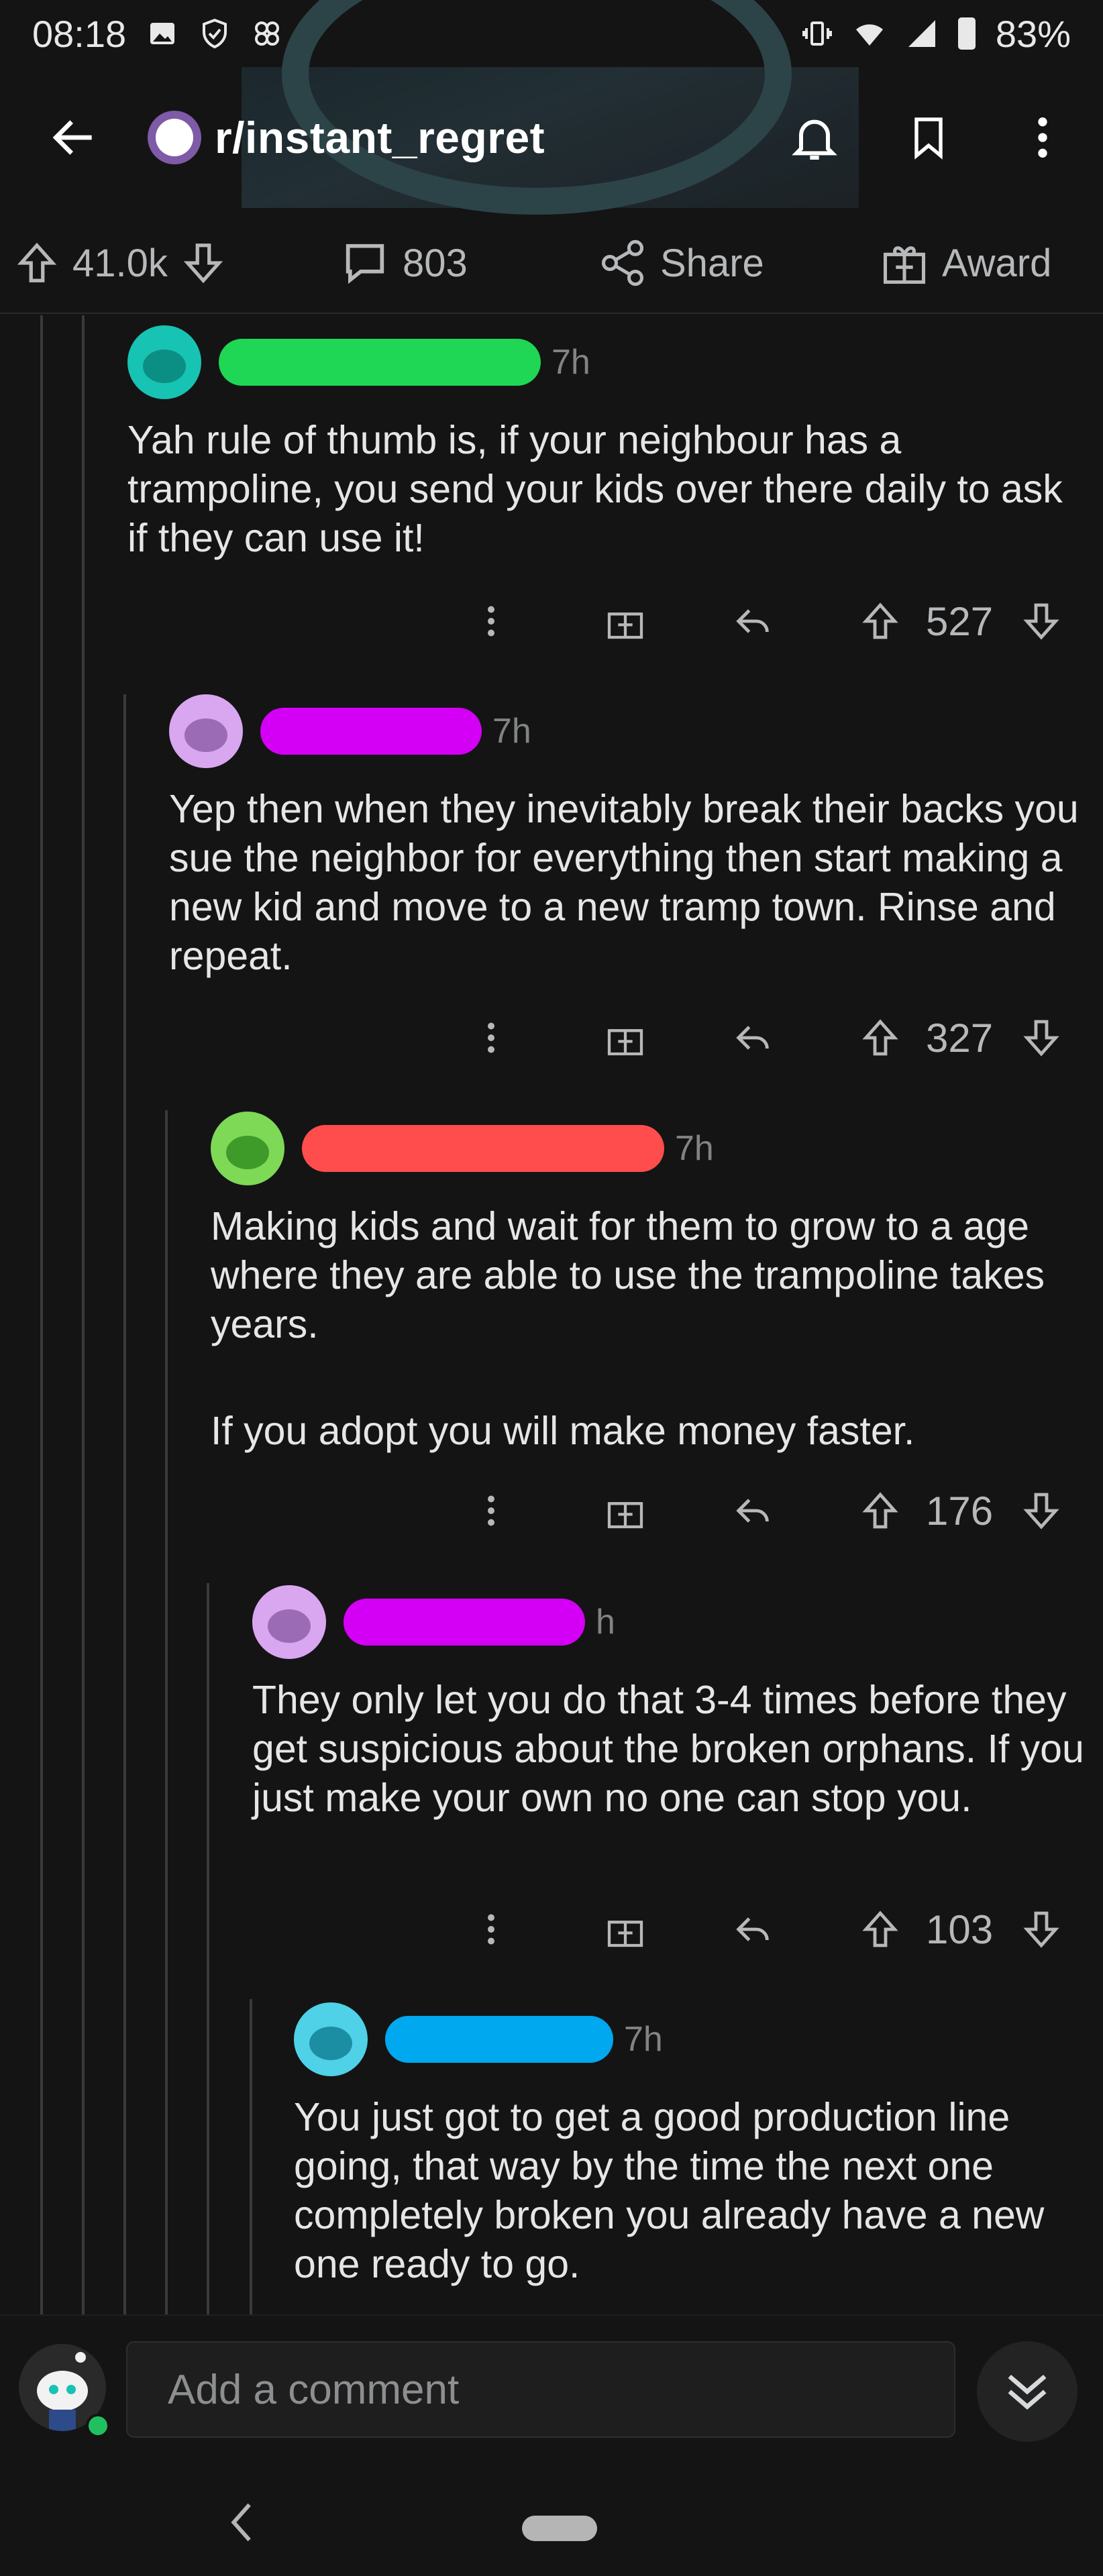 The height and width of the screenshot is (2576, 1103). I want to click on gallery-icon, so click(163, 33).